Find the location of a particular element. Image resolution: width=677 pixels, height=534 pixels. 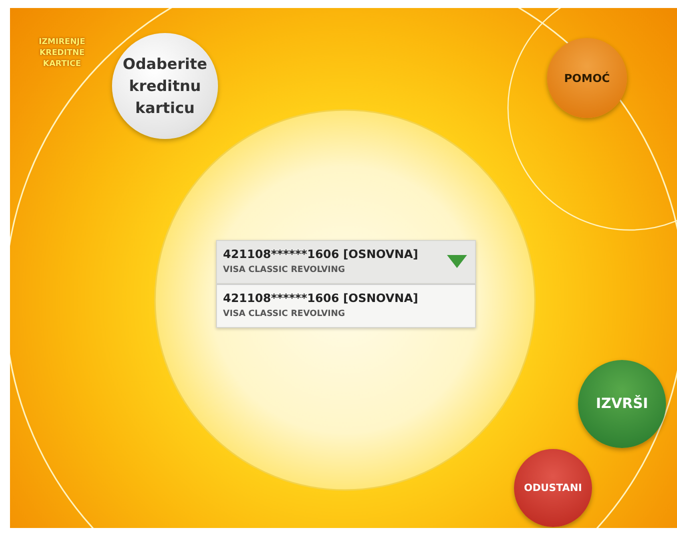

caret-icon is located at coordinates (457, 261).